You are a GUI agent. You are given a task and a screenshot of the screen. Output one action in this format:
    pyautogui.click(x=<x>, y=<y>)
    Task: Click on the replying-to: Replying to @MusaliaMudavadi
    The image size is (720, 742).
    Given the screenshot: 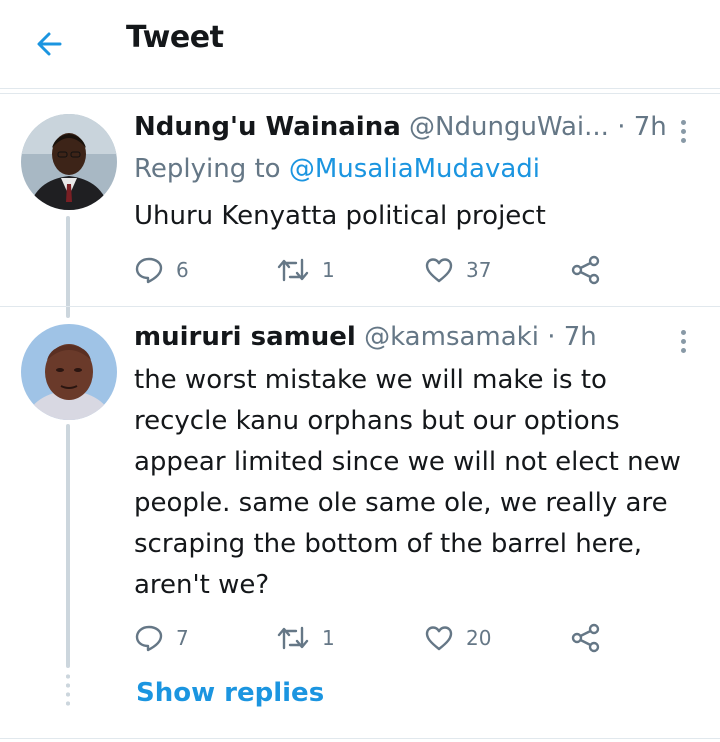 What is the action you would take?
    pyautogui.click(x=337, y=169)
    